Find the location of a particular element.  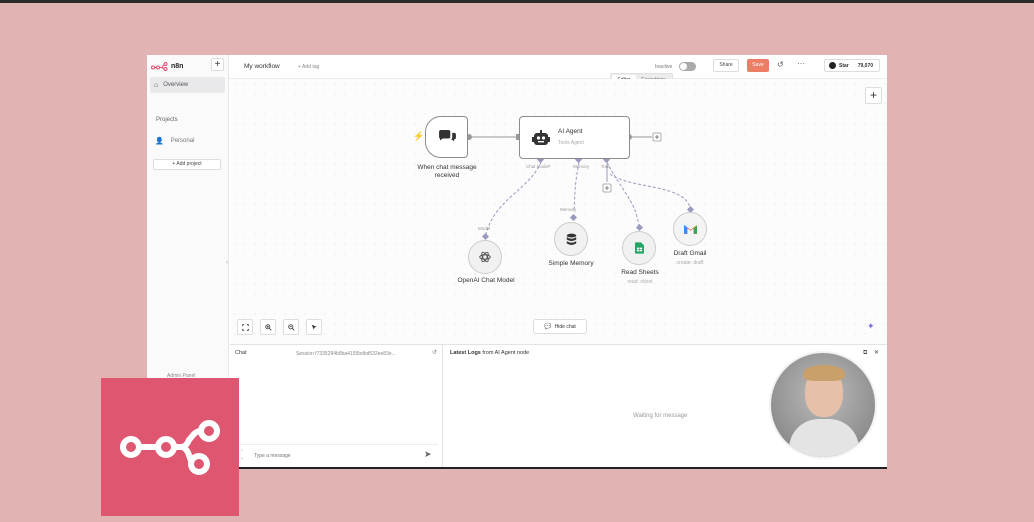

ai-assistant-icon: ✦ is located at coordinates (871, 326).